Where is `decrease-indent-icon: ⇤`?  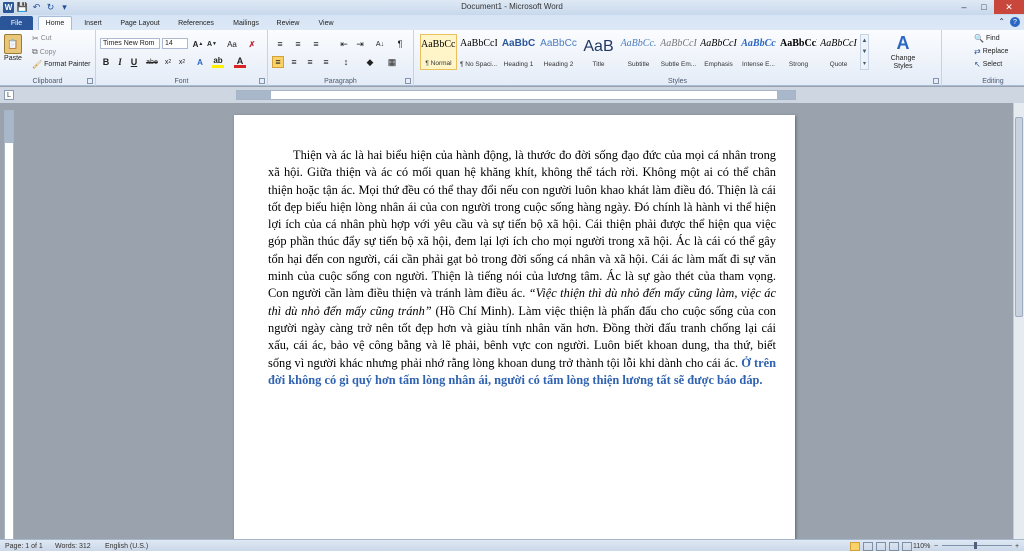
decrease-indent-icon: ⇤ is located at coordinates (344, 44).